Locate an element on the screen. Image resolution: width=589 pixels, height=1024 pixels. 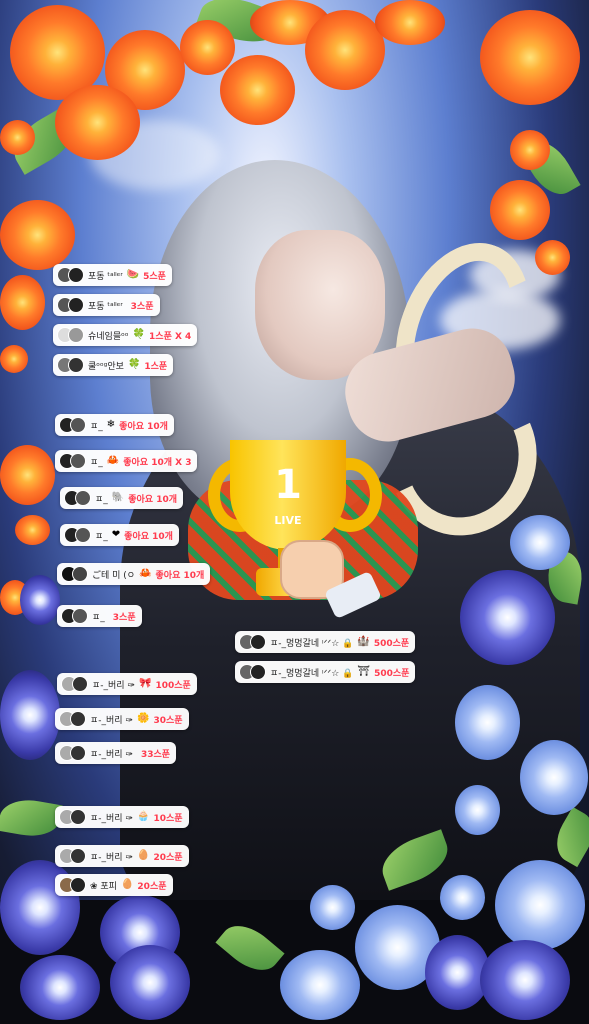
gift-icon: ❤ is located at coordinates (116, 534).